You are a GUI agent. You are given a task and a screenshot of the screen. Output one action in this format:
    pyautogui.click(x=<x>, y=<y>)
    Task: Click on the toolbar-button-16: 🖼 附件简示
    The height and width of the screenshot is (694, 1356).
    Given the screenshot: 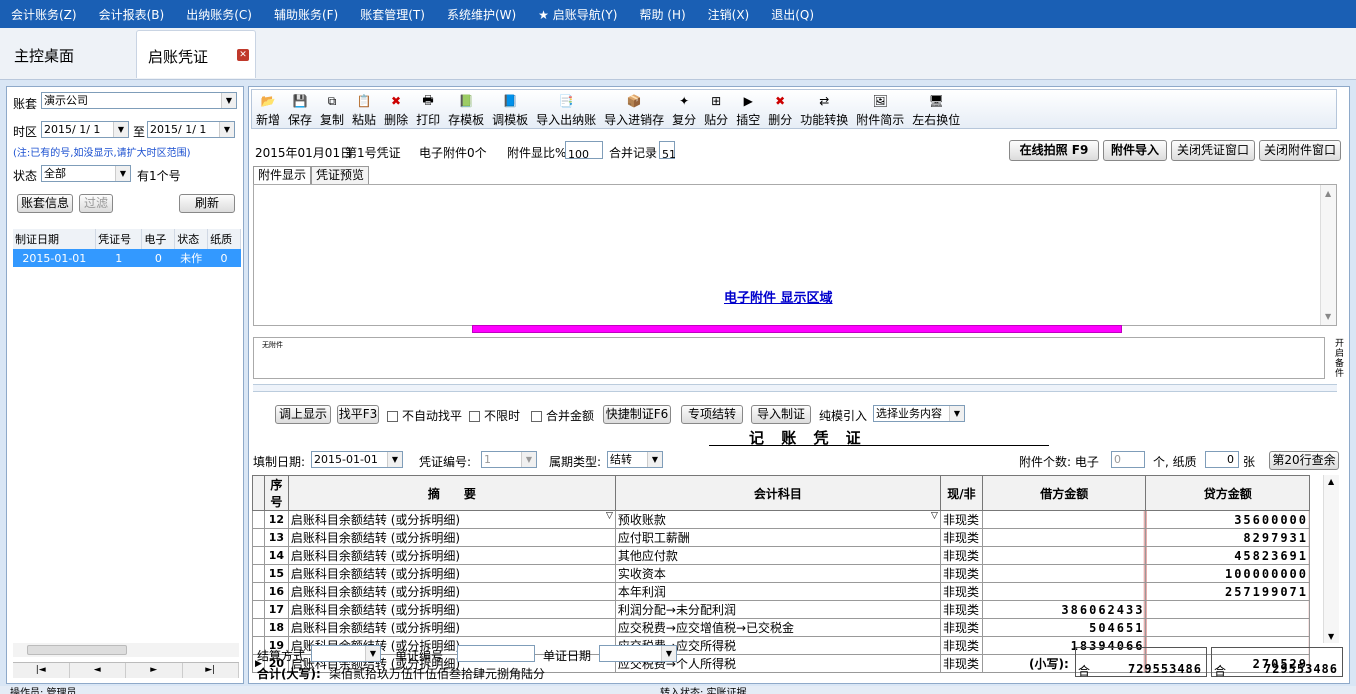 What is the action you would take?
    pyautogui.click(x=880, y=110)
    